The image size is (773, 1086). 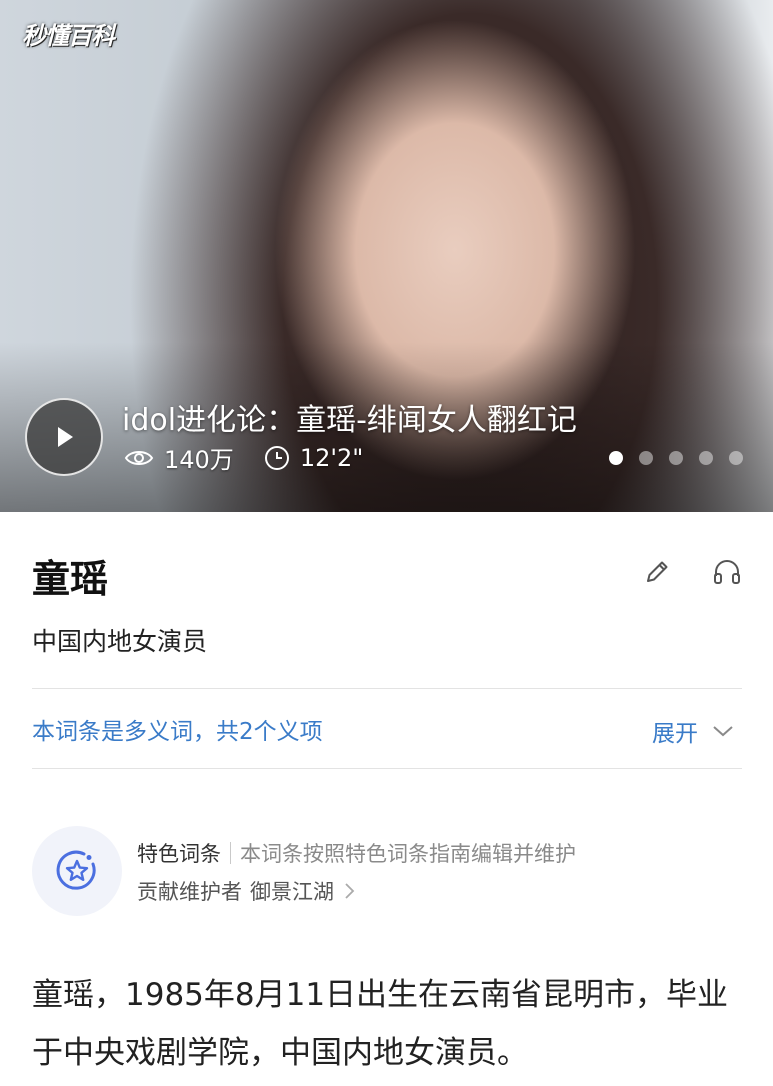 I want to click on featured-badge, so click(x=77, y=871).